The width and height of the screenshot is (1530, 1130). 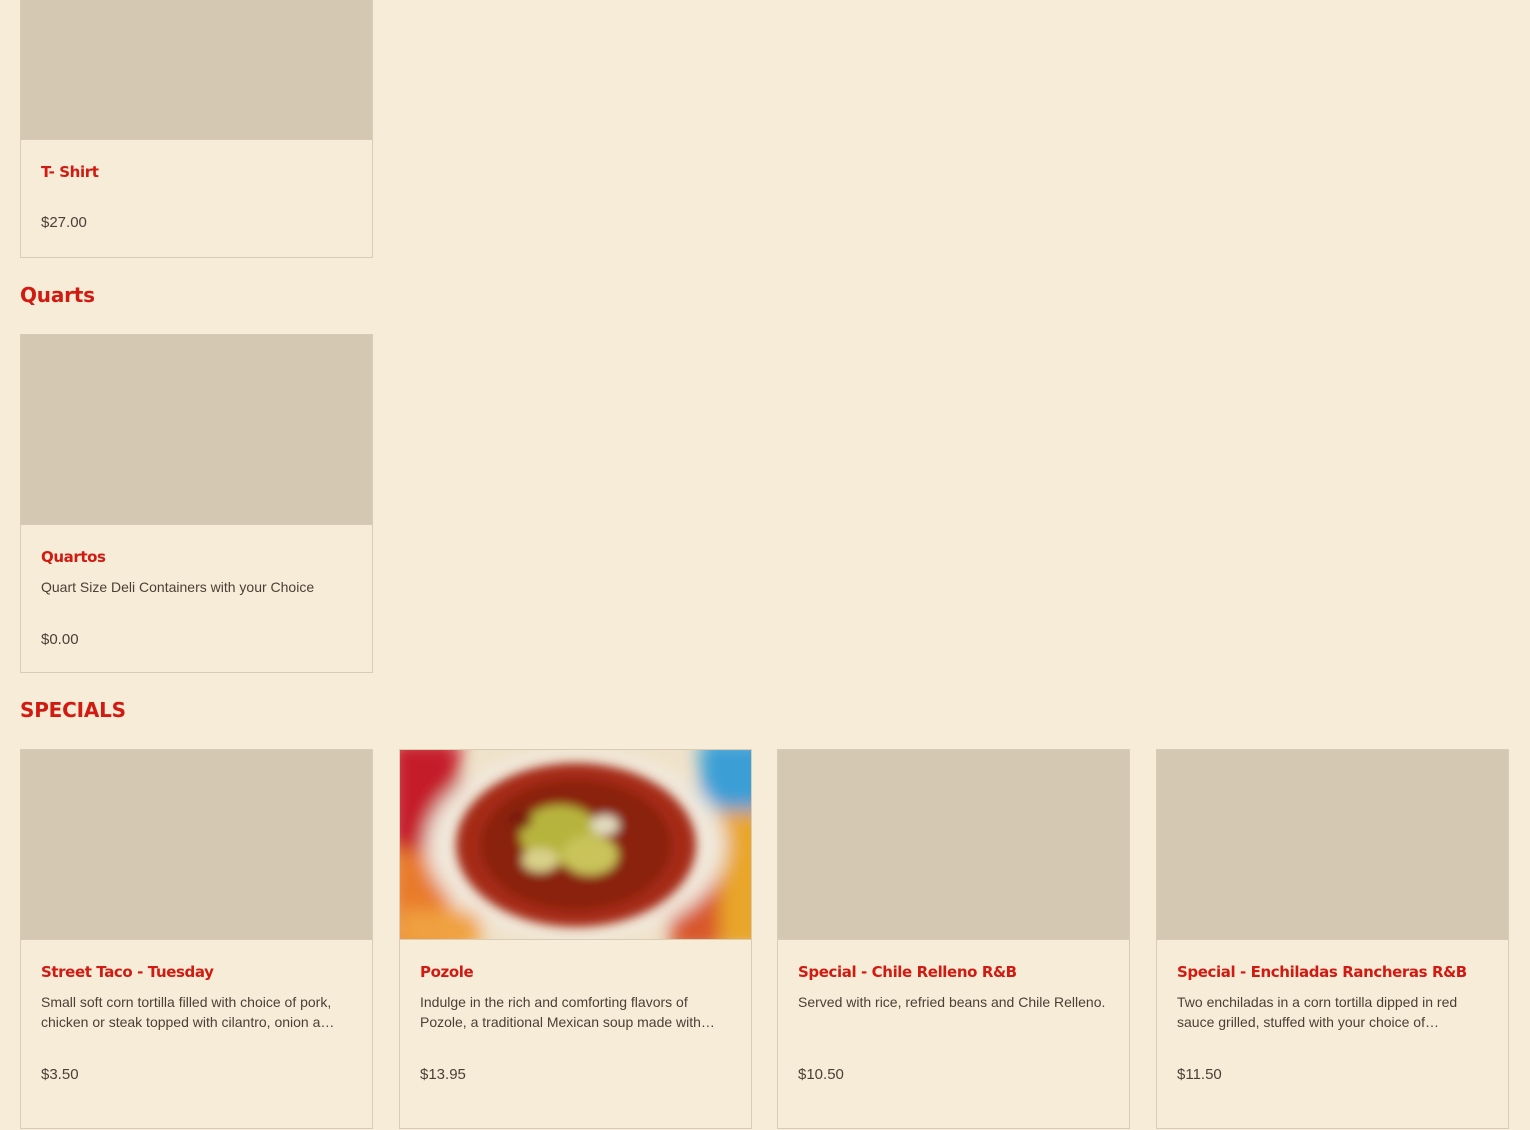 What do you see at coordinates (73, 710) in the screenshot?
I see `section-title-specials: SPECIALS` at bounding box center [73, 710].